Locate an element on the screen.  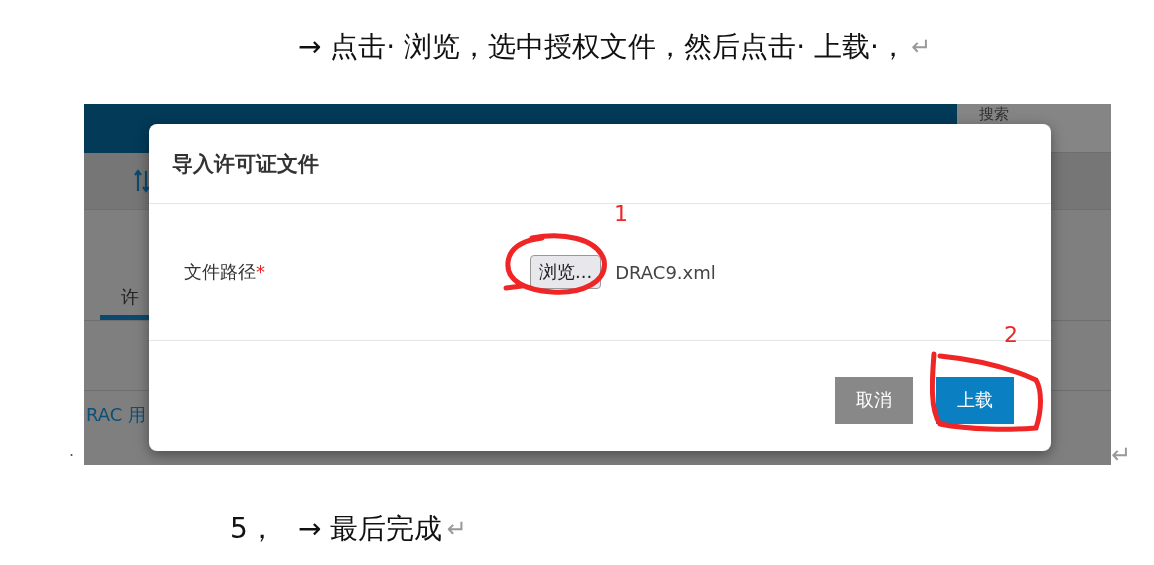
space-mark: · is located at coordinates (71, 455).